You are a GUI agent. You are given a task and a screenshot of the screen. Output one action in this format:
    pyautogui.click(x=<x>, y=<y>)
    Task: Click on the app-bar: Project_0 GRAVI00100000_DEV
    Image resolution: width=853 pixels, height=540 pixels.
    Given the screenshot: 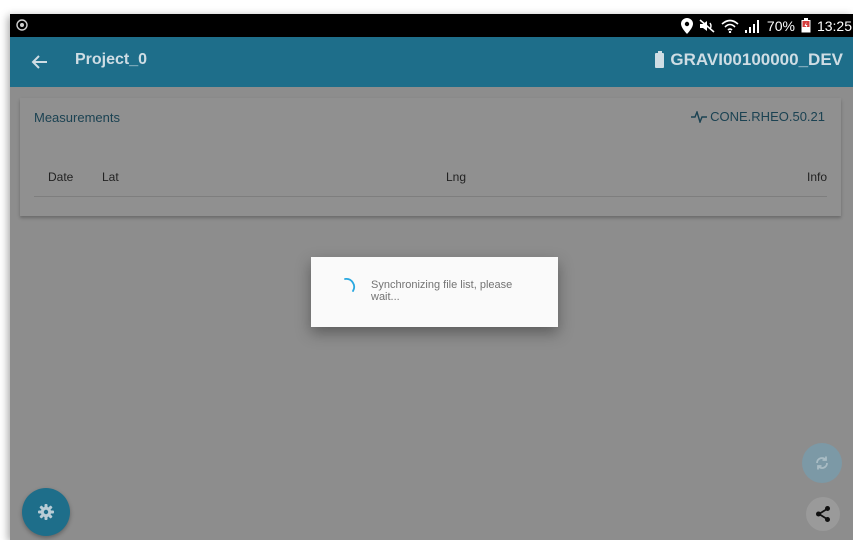 What is the action you would take?
    pyautogui.click(x=431, y=62)
    